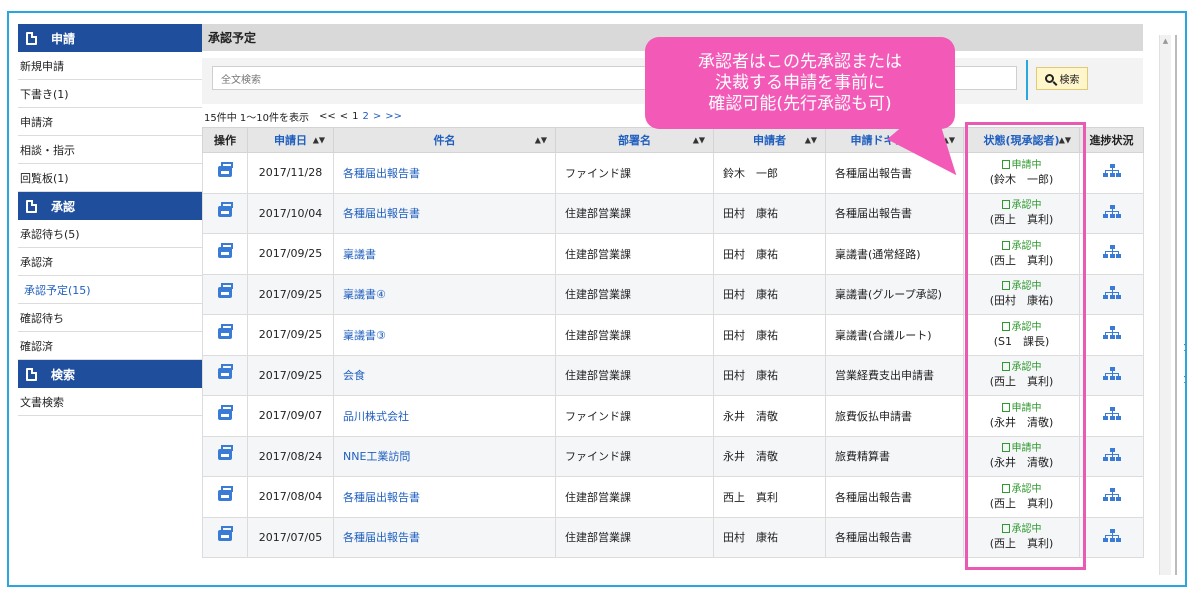 This screenshot has height=596, width=1194. I want to click on paging-first: <<, so click(327, 116).